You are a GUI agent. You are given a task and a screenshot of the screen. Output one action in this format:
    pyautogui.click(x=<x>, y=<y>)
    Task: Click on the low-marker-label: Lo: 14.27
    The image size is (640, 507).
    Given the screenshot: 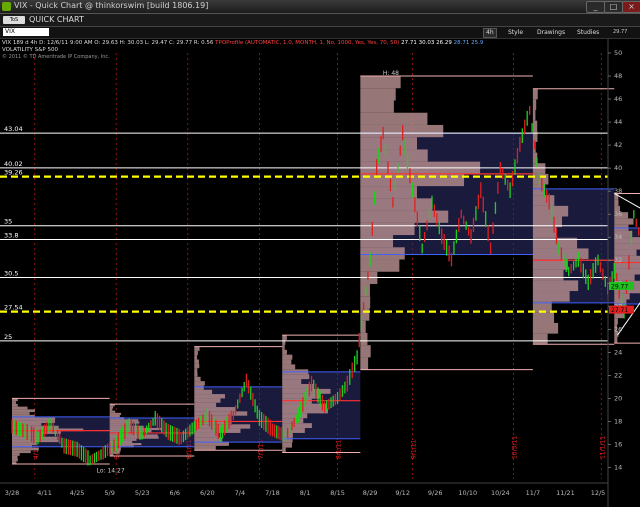 What is the action you would take?
    pyautogui.click(x=111, y=470)
    